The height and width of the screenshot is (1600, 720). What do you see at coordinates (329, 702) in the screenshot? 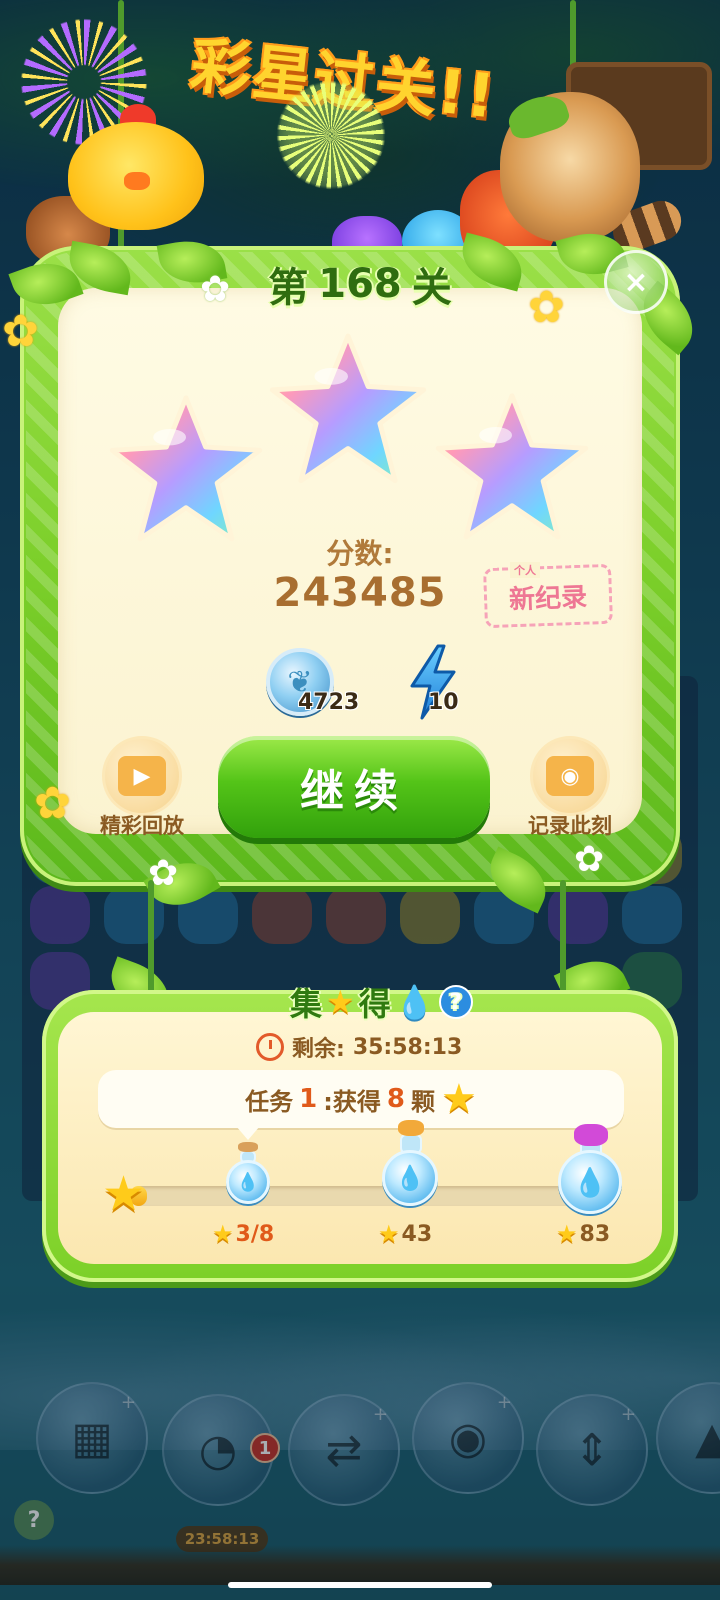
I see `coin-count: 4723` at bounding box center [329, 702].